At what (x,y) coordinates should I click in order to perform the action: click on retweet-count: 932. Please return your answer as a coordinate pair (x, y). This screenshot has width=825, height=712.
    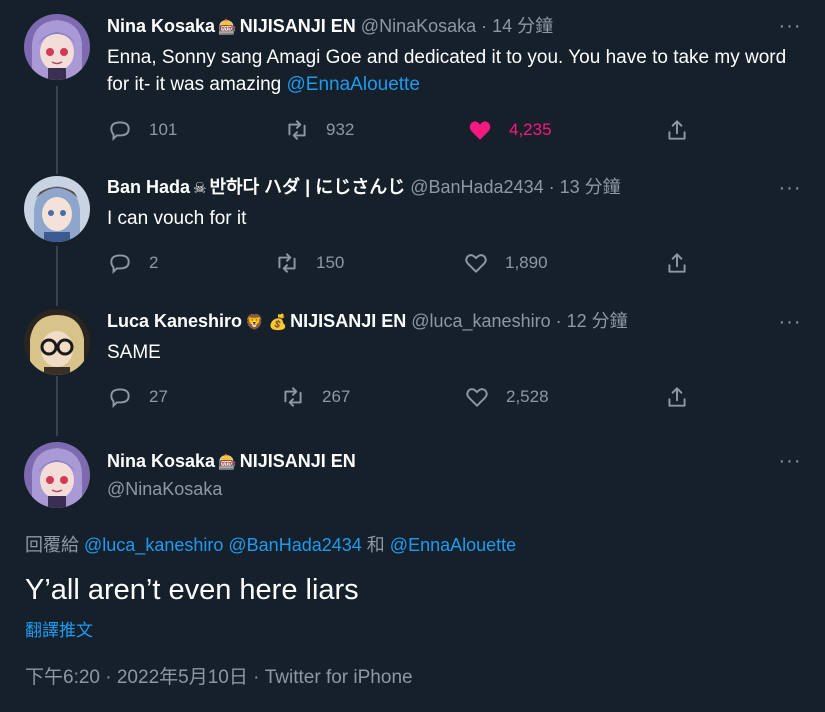
    Looking at the image, I should click on (340, 129).